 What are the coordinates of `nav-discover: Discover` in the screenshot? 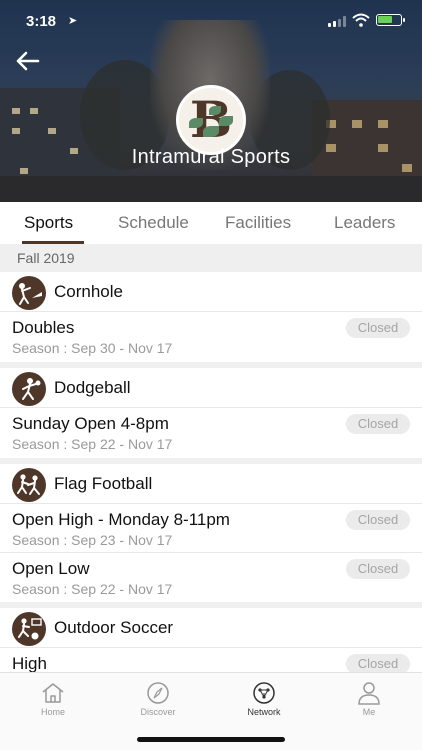 It's located at (158, 699).